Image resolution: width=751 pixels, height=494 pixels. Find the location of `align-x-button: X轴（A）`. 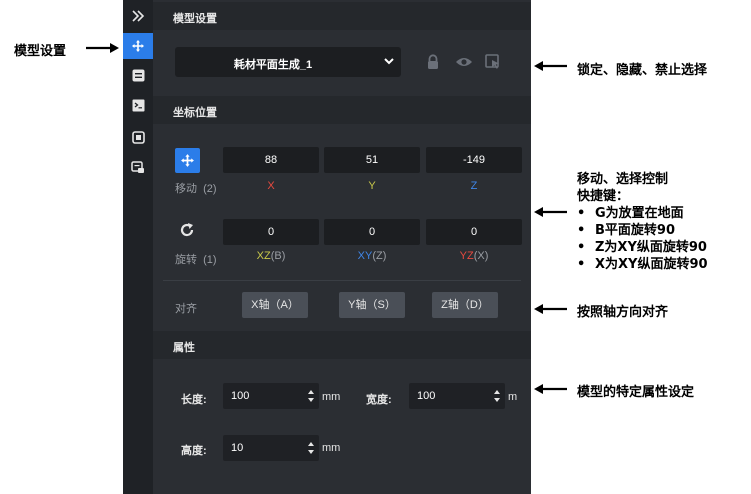

align-x-button: X轴（A） is located at coordinates (275, 305).